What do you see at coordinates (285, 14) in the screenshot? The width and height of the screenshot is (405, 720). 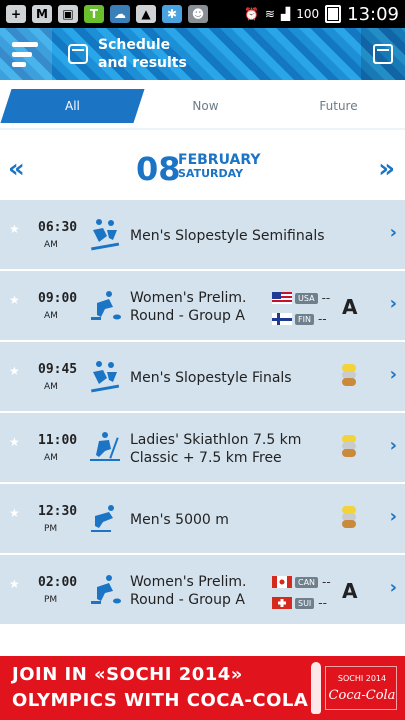 I see `signal-icon: ▟` at bounding box center [285, 14].